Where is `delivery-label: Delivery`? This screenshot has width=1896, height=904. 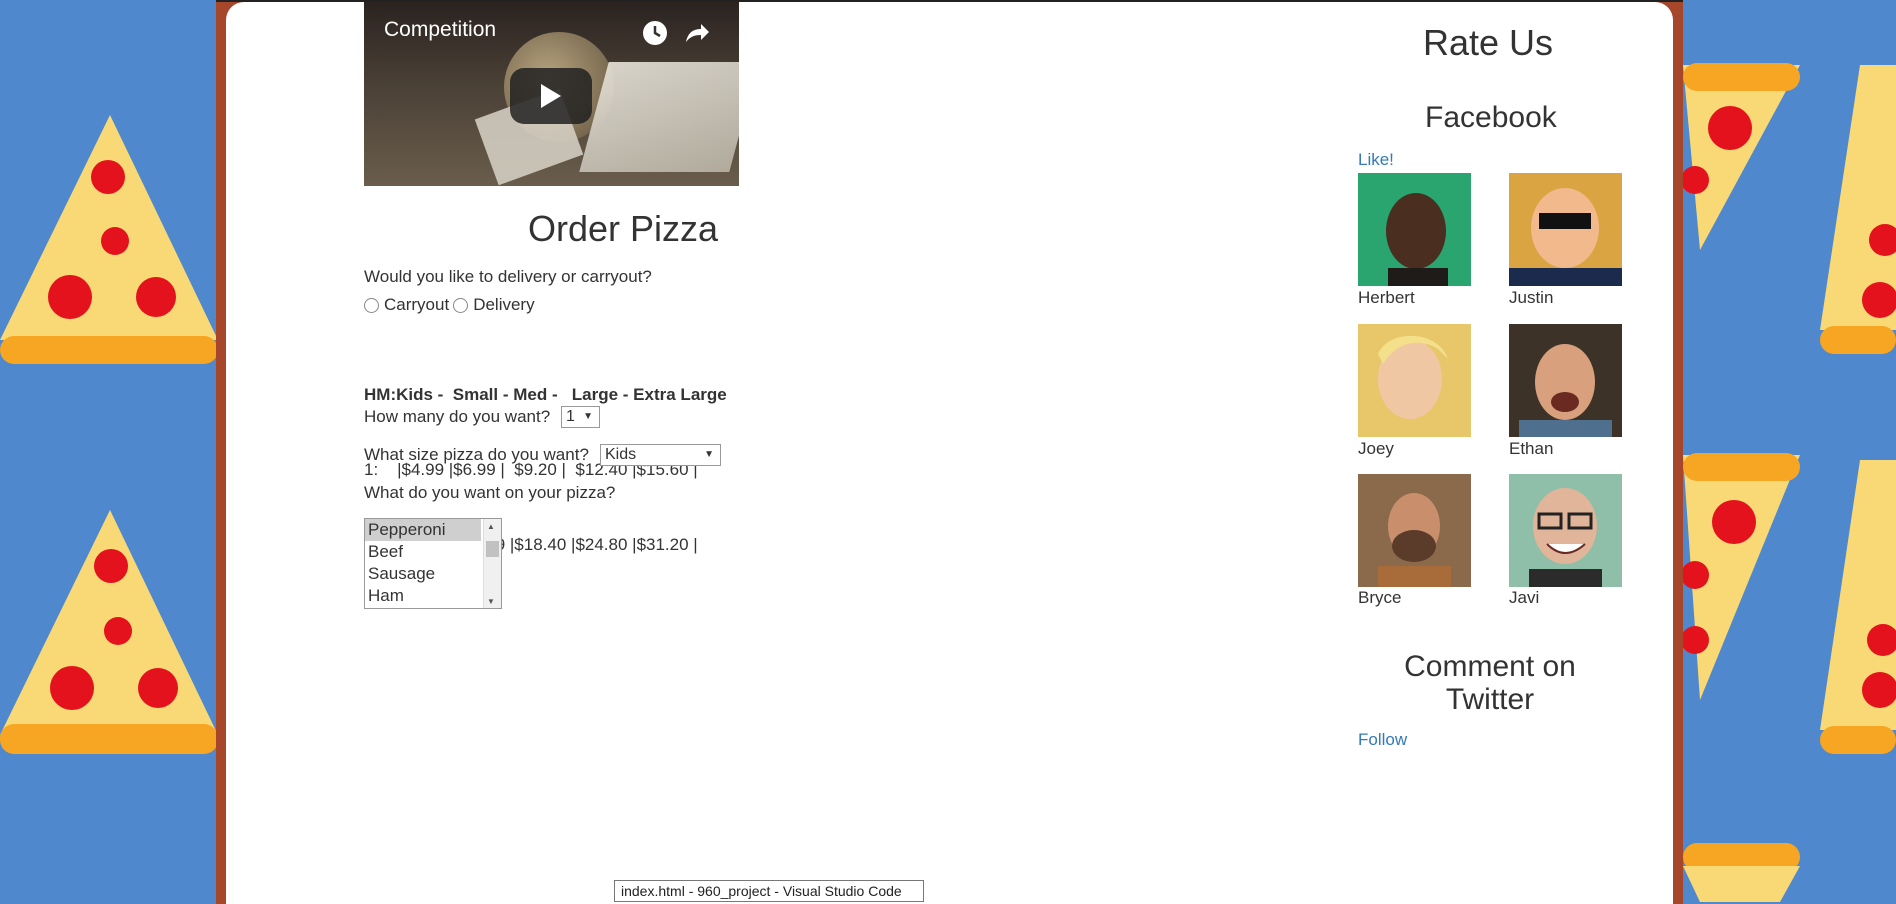
delivery-label: Delivery is located at coordinates (503, 305).